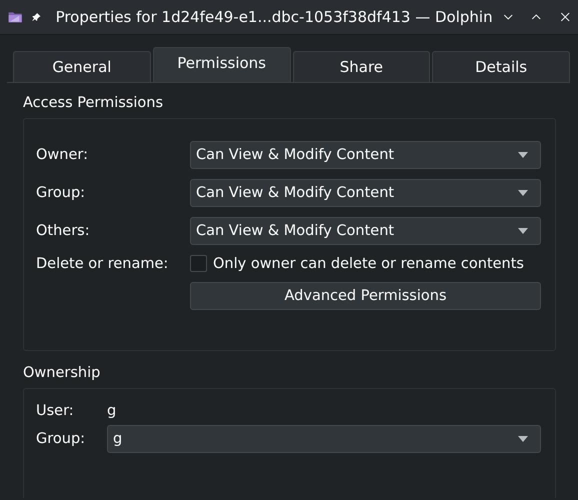 The width and height of the screenshot is (578, 500). What do you see at coordinates (93, 103) in the screenshot?
I see `group-title: Access Permissions` at bounding box center [93, 103].